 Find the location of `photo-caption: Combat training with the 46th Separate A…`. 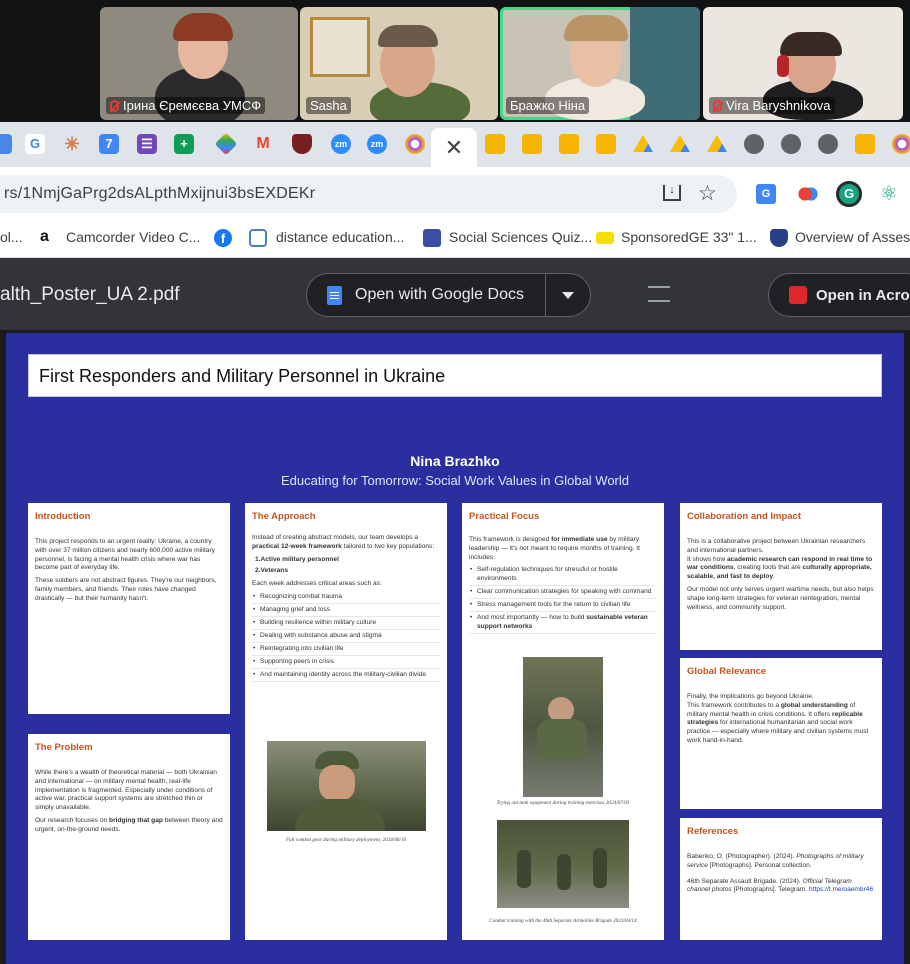

photo-caption: Combat training with the 46th Separate A… is located at coordinates (563, 921).